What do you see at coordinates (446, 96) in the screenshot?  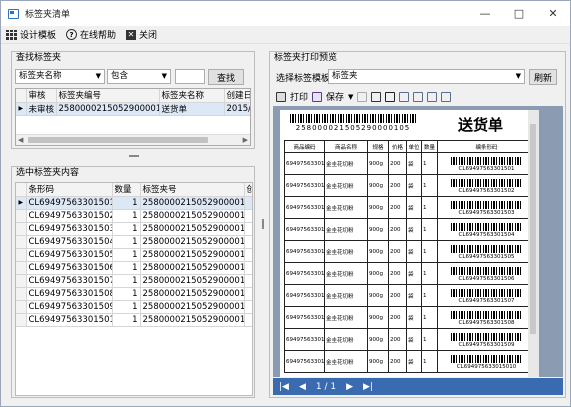 I see `zoom-icon` at bounding box center [446, 96].